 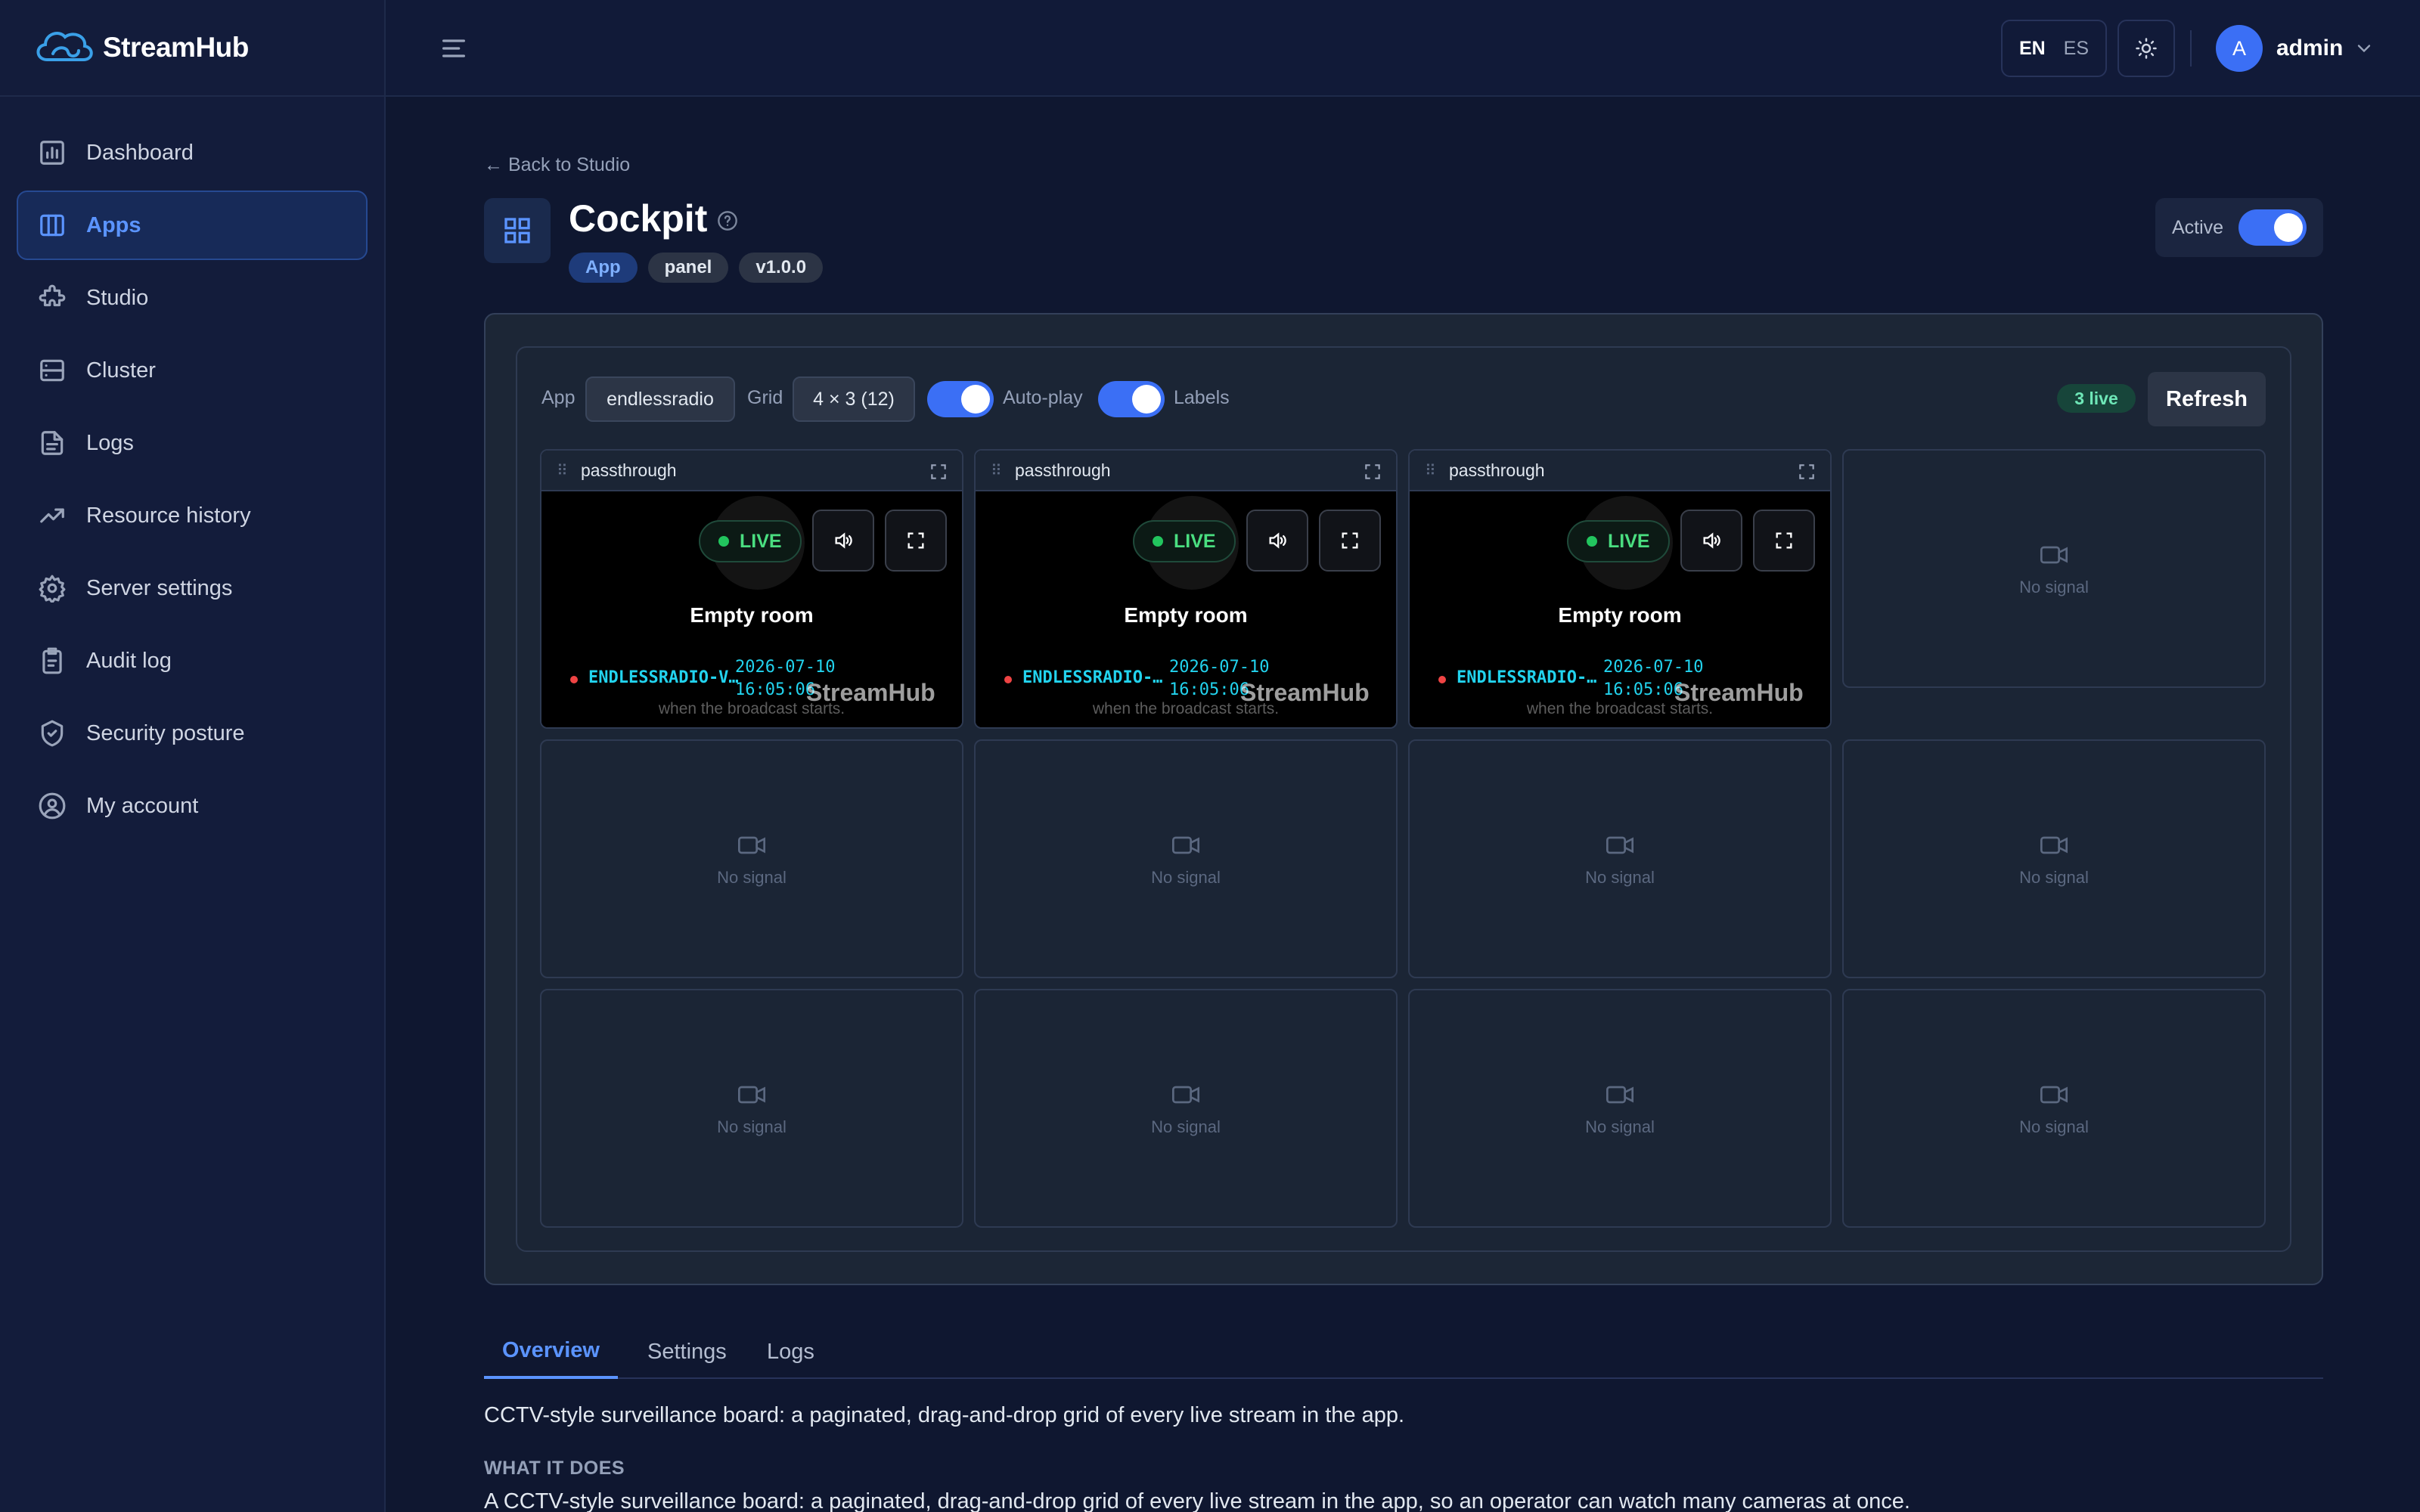 What do you see at coordinates (1653, 667) in the screenshot?
I see `stream-date: 2026-07-10` at bounding box center [1653, 667].